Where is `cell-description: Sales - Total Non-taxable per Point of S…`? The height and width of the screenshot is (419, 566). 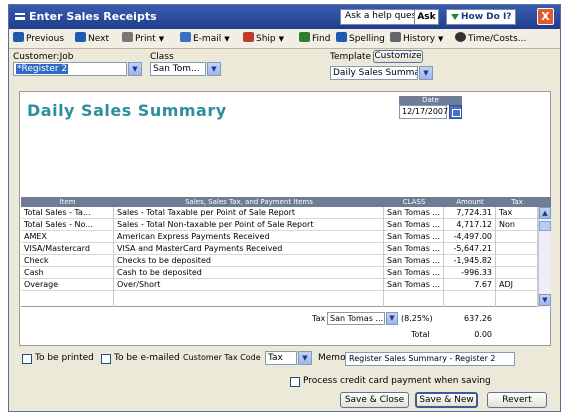 cell-description: Sales - Total Non-taxable per Point of S… is located at coordinates (249, 225).